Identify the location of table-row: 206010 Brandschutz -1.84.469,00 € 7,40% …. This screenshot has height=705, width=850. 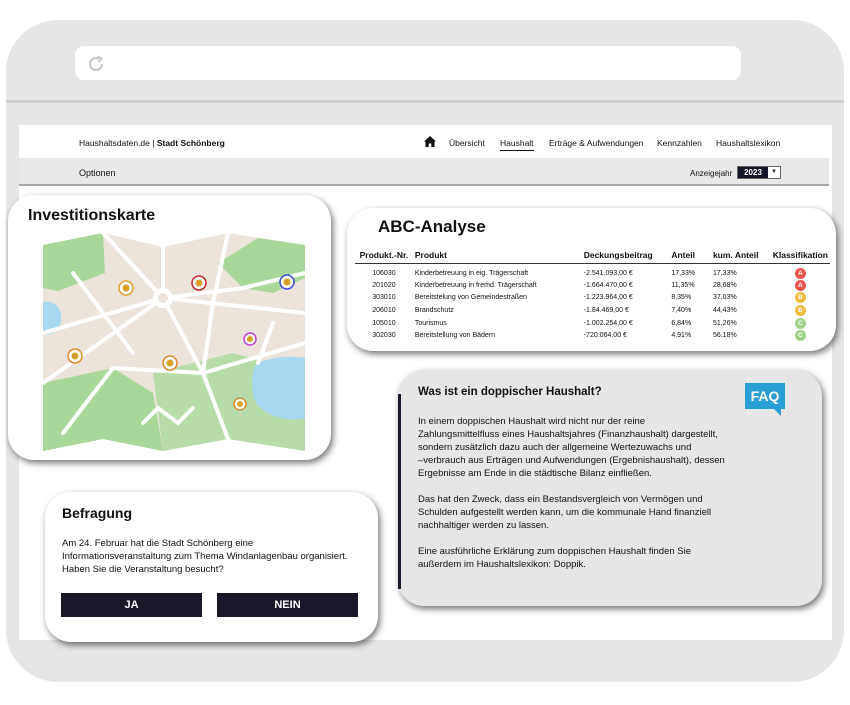
(592, 310).